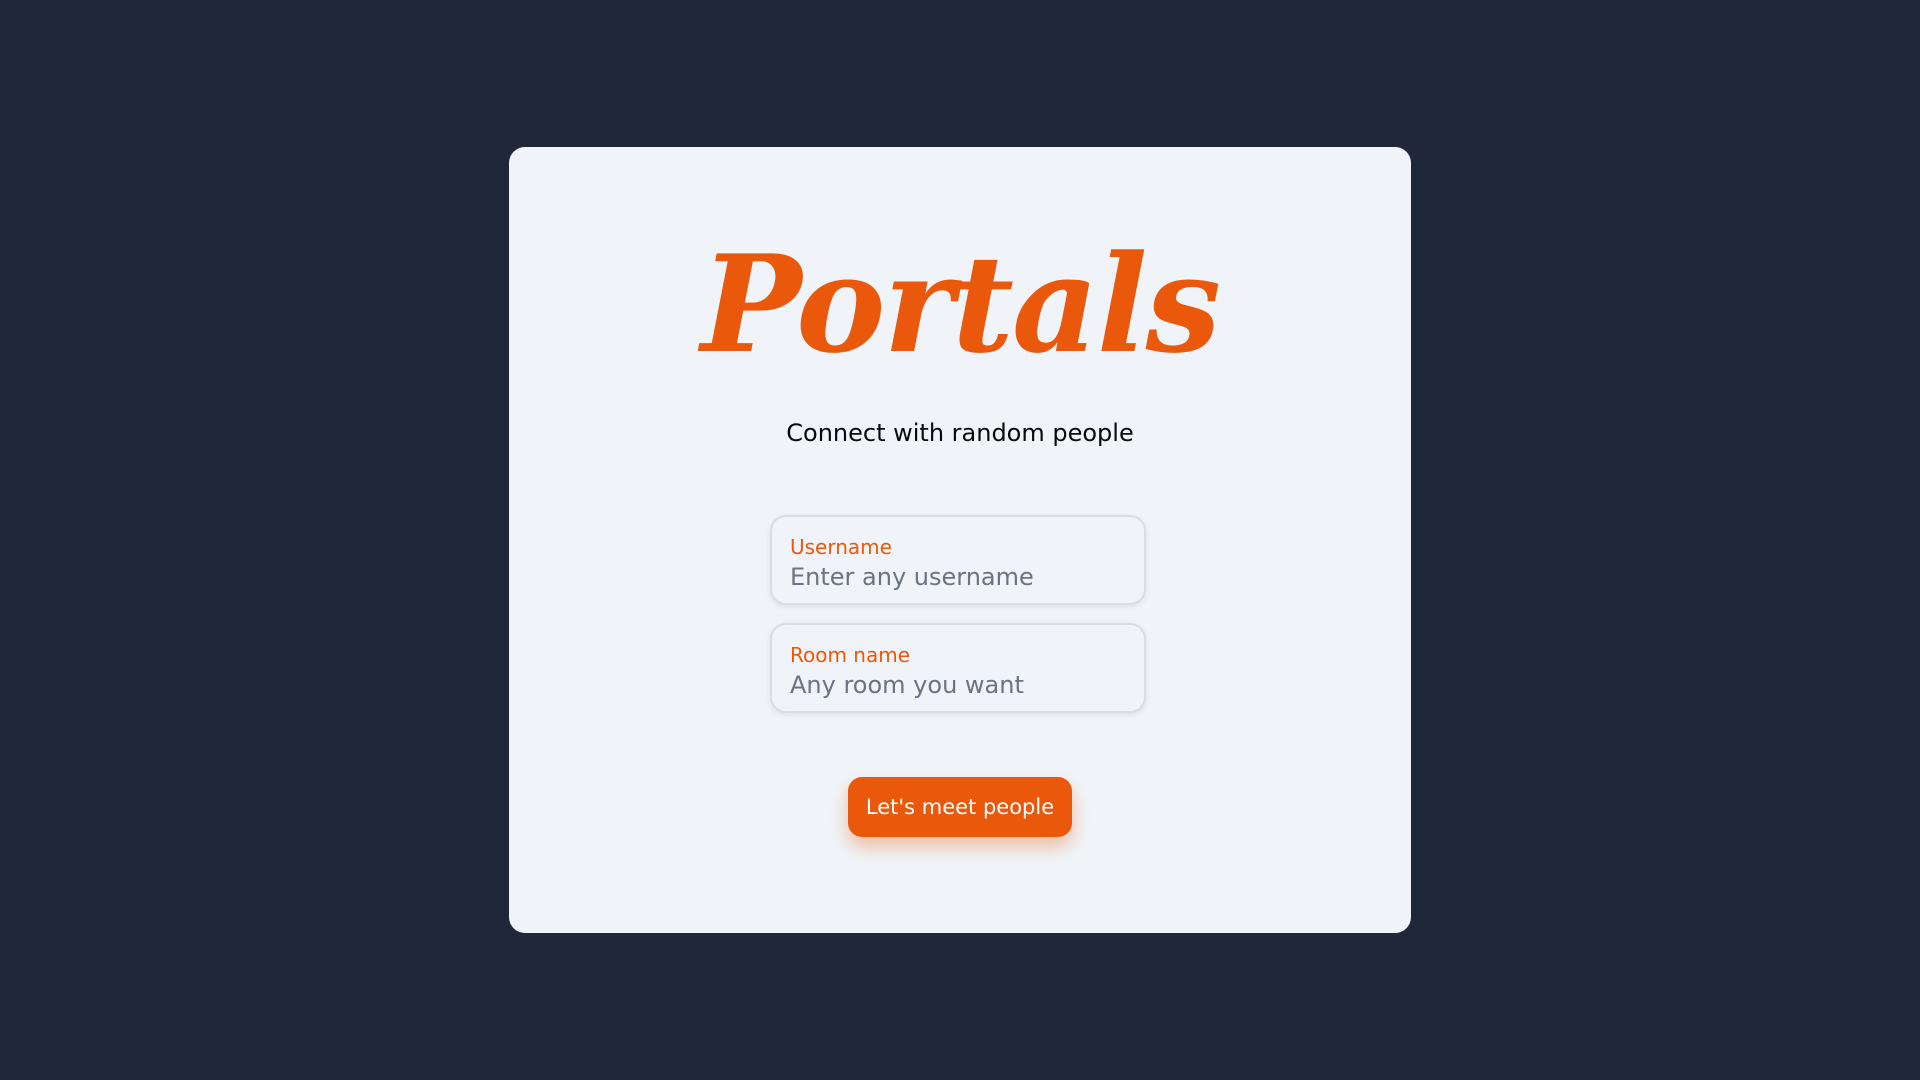 This screenshot has height=1080, width=1920. I want to click on username-label: Username, so click(841, 547).